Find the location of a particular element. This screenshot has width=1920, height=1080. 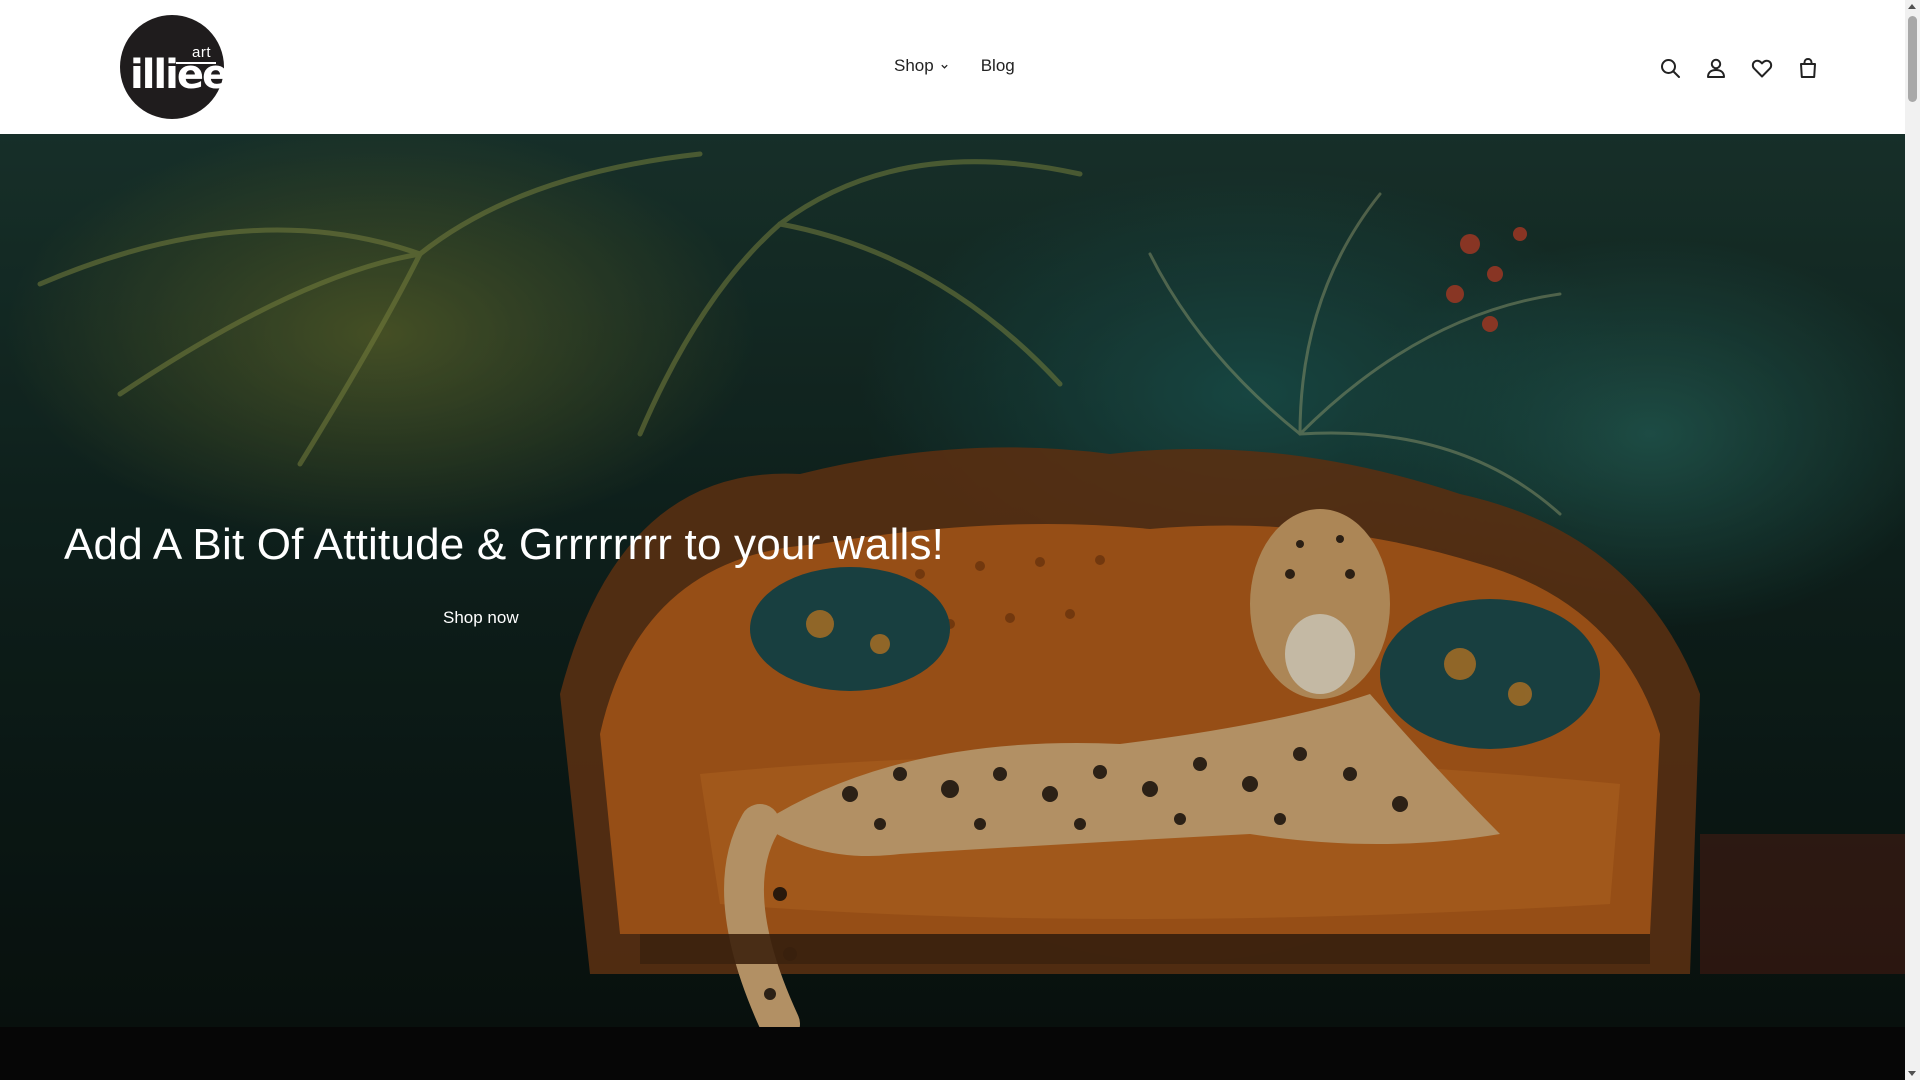

nav-item-shop: Shop is located at coordinates (921, 66).